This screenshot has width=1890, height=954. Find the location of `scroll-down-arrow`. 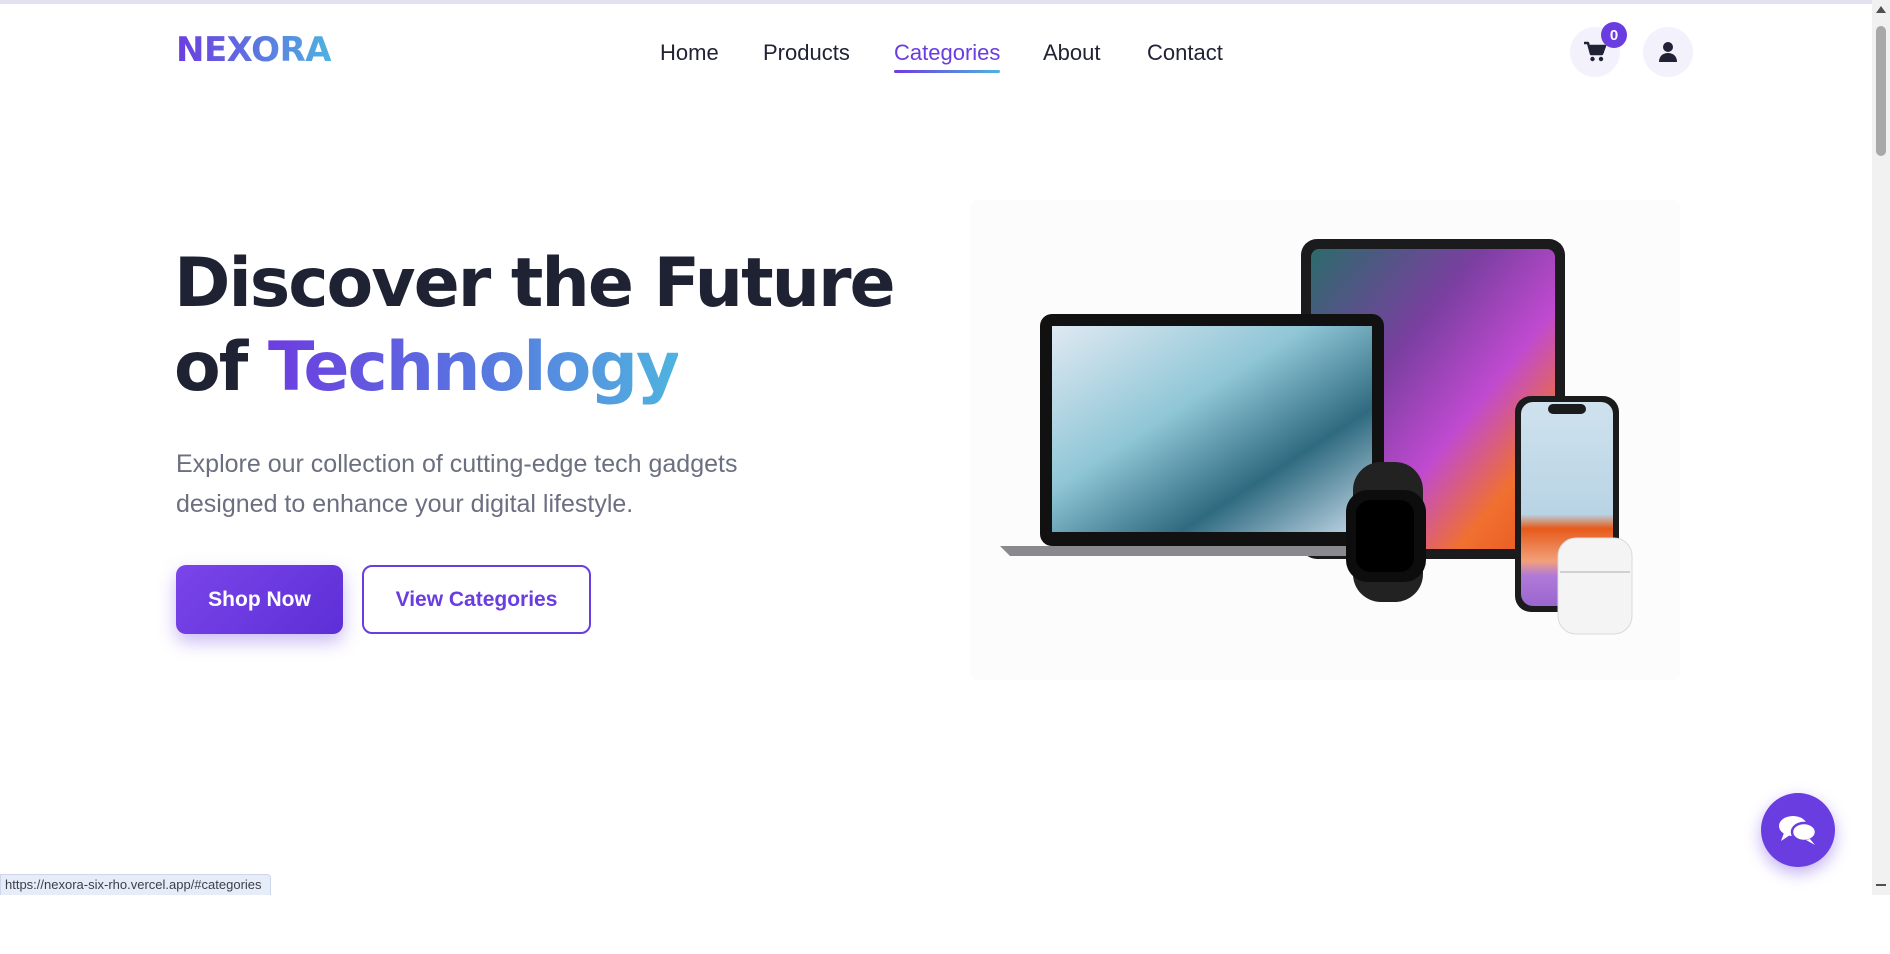

scroll-down-arrow is located at coordinates (1881, 885).